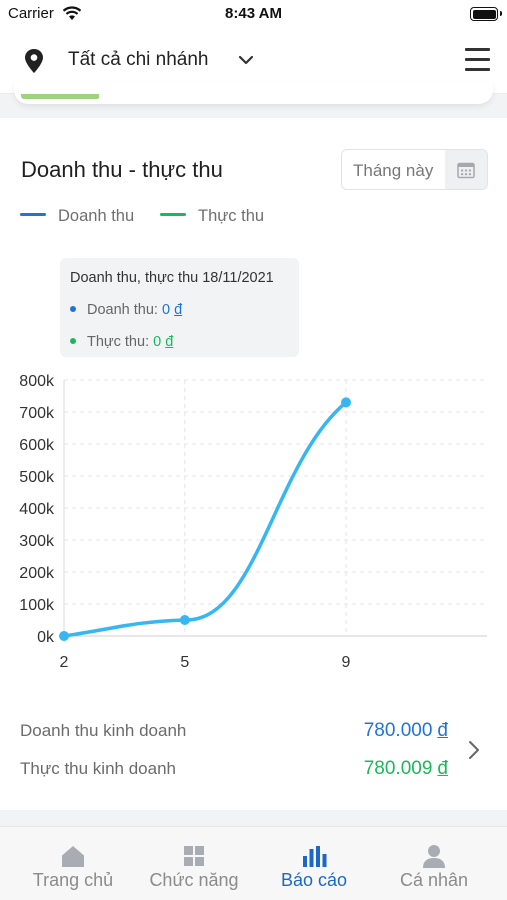  What do you see at coordinates (172, 278) in the screenshot?
I see `tooltip-title: Doanh thu, thực thu 18/11/2021` at bounding box center [172, 278].